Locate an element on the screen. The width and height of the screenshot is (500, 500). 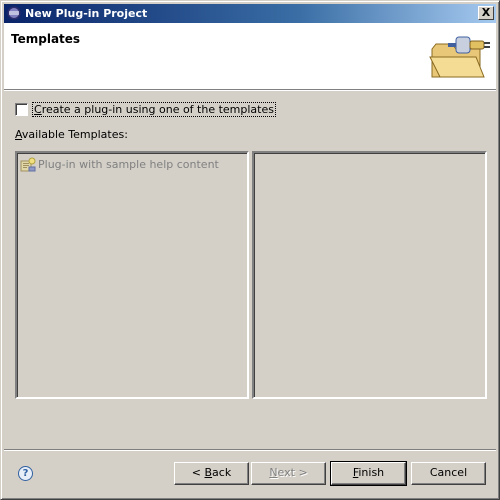
finish-label-rest: inish is located at coordinates (371, 472).